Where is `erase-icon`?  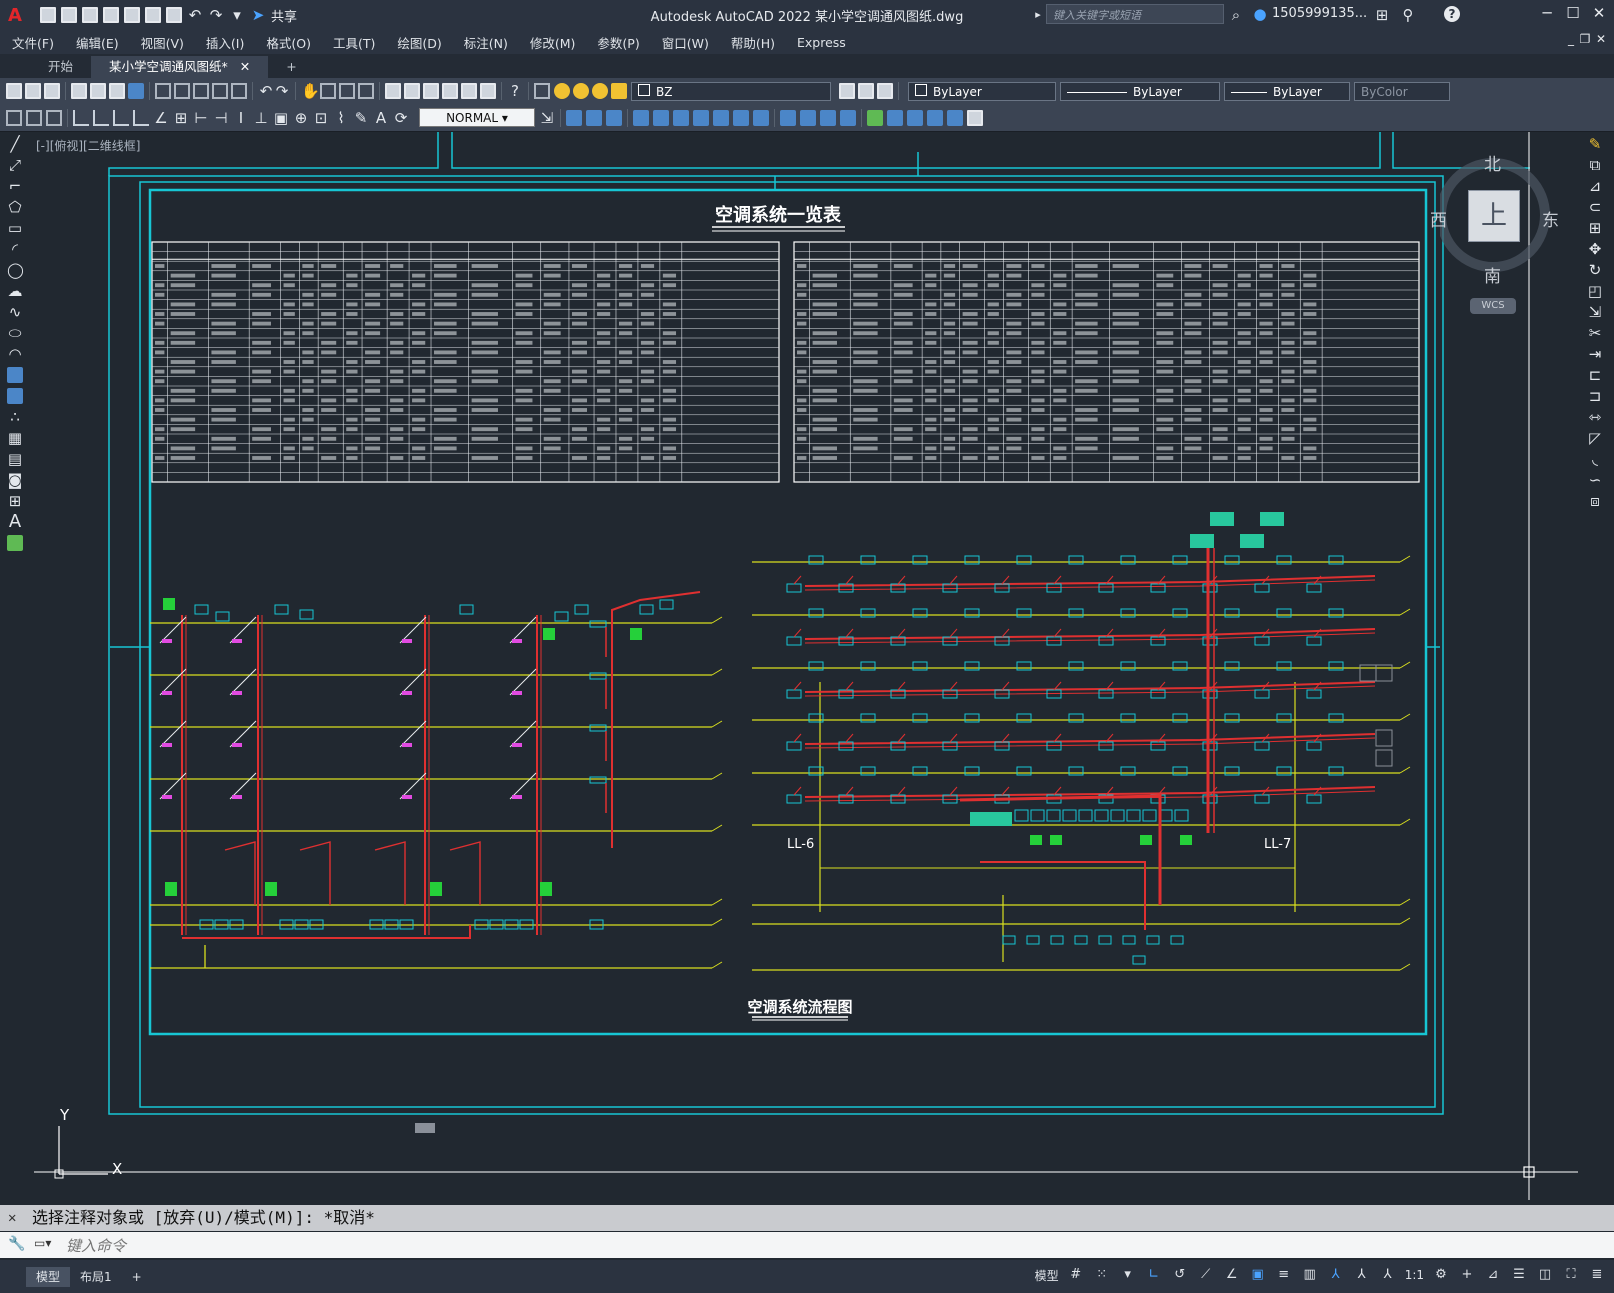 erase-icon is located at coordinates (574, 117).